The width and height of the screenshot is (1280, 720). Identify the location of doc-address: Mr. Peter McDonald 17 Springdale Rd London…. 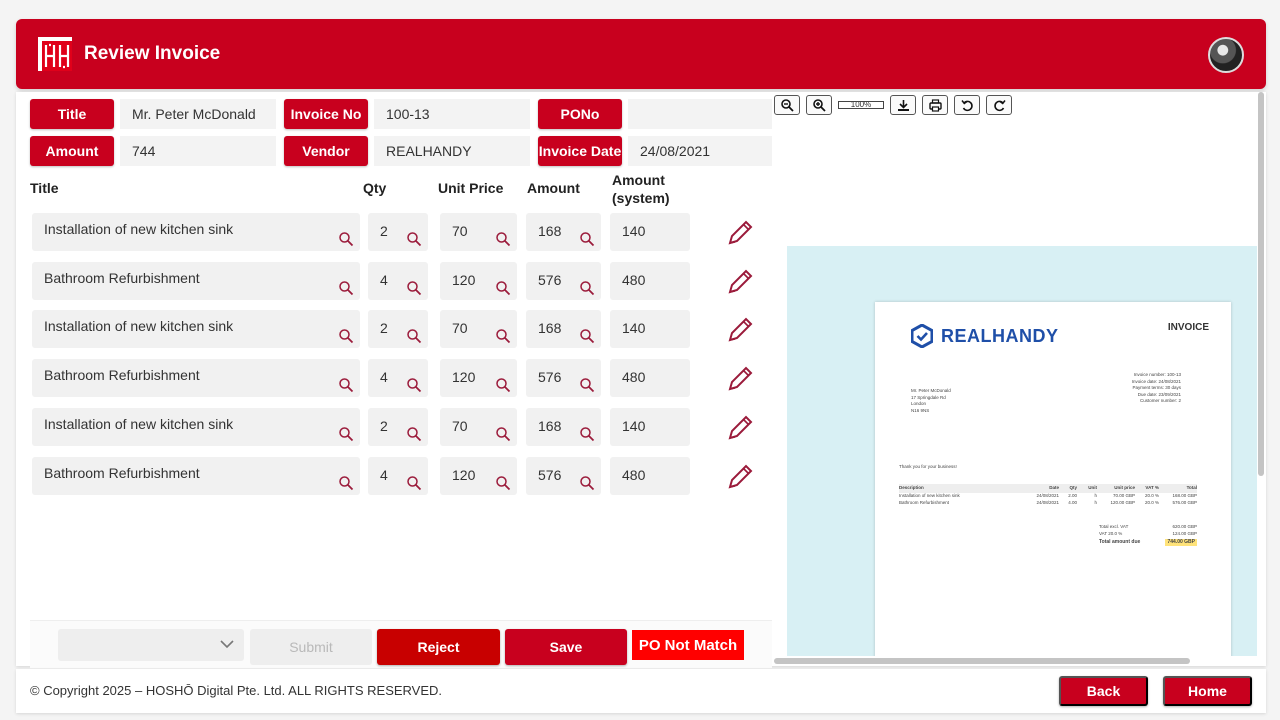
(931, 401).